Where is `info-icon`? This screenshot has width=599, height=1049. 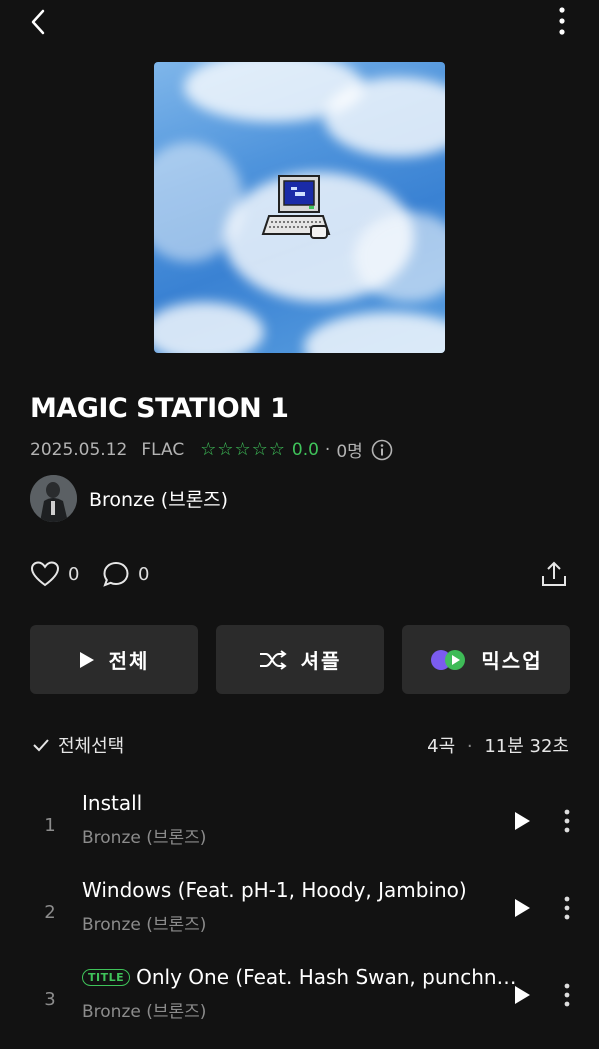 info-icon is located at coordinates (382, 450).